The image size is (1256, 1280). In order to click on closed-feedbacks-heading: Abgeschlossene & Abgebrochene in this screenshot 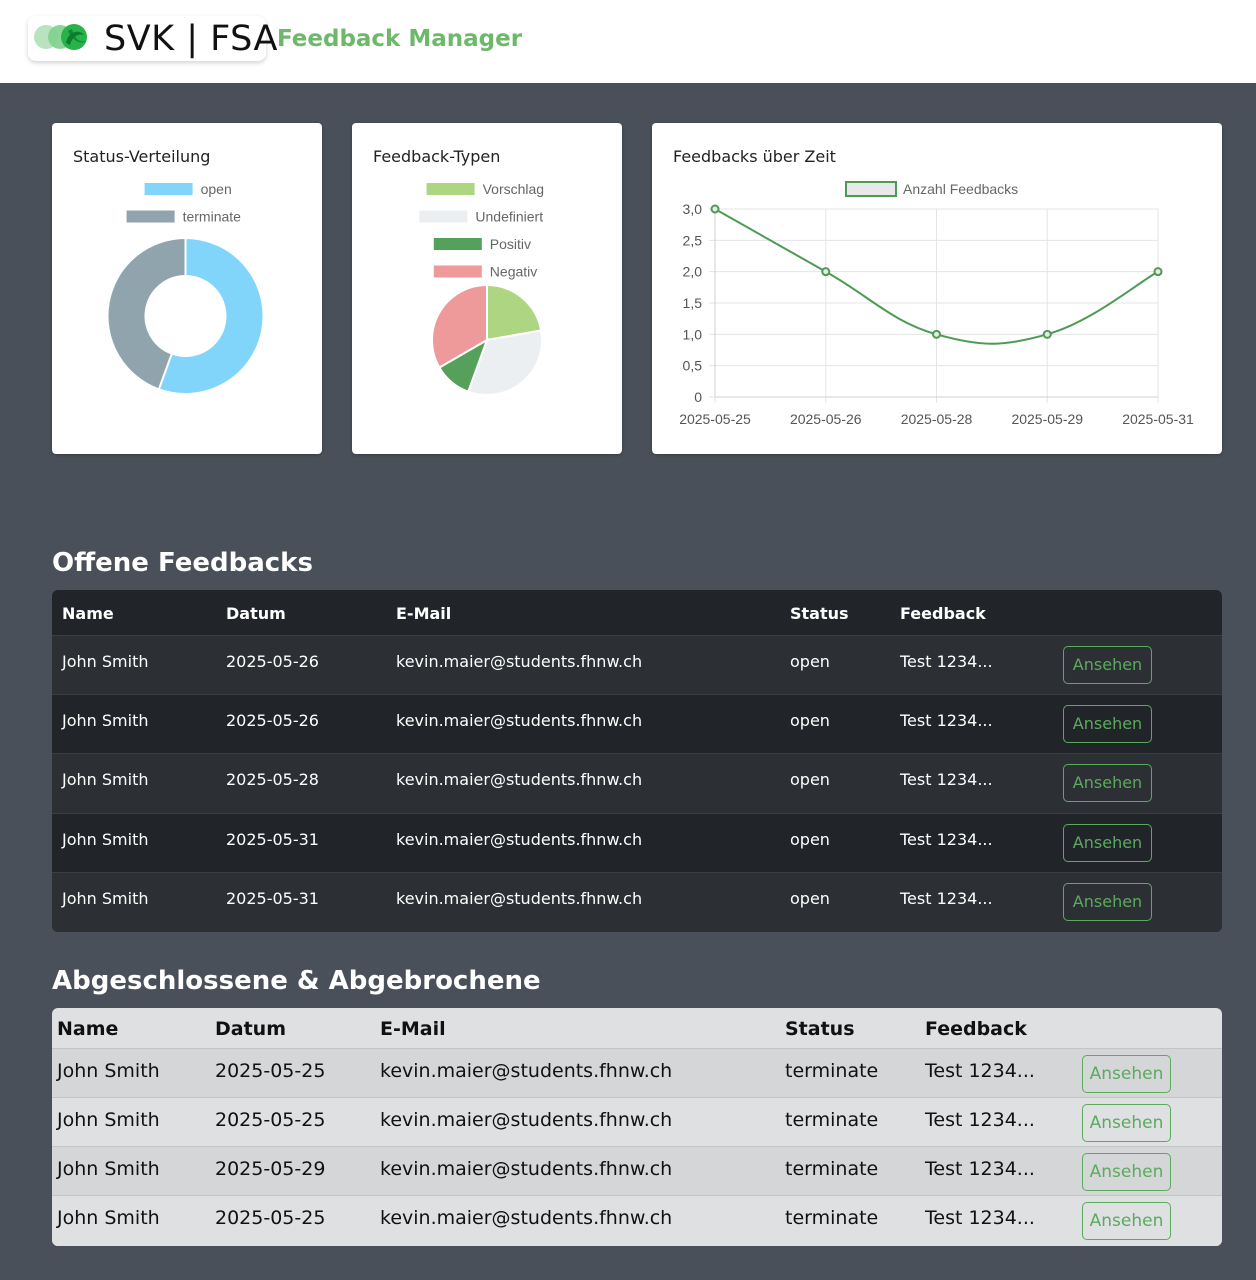, I will do `click(296, 981)`.